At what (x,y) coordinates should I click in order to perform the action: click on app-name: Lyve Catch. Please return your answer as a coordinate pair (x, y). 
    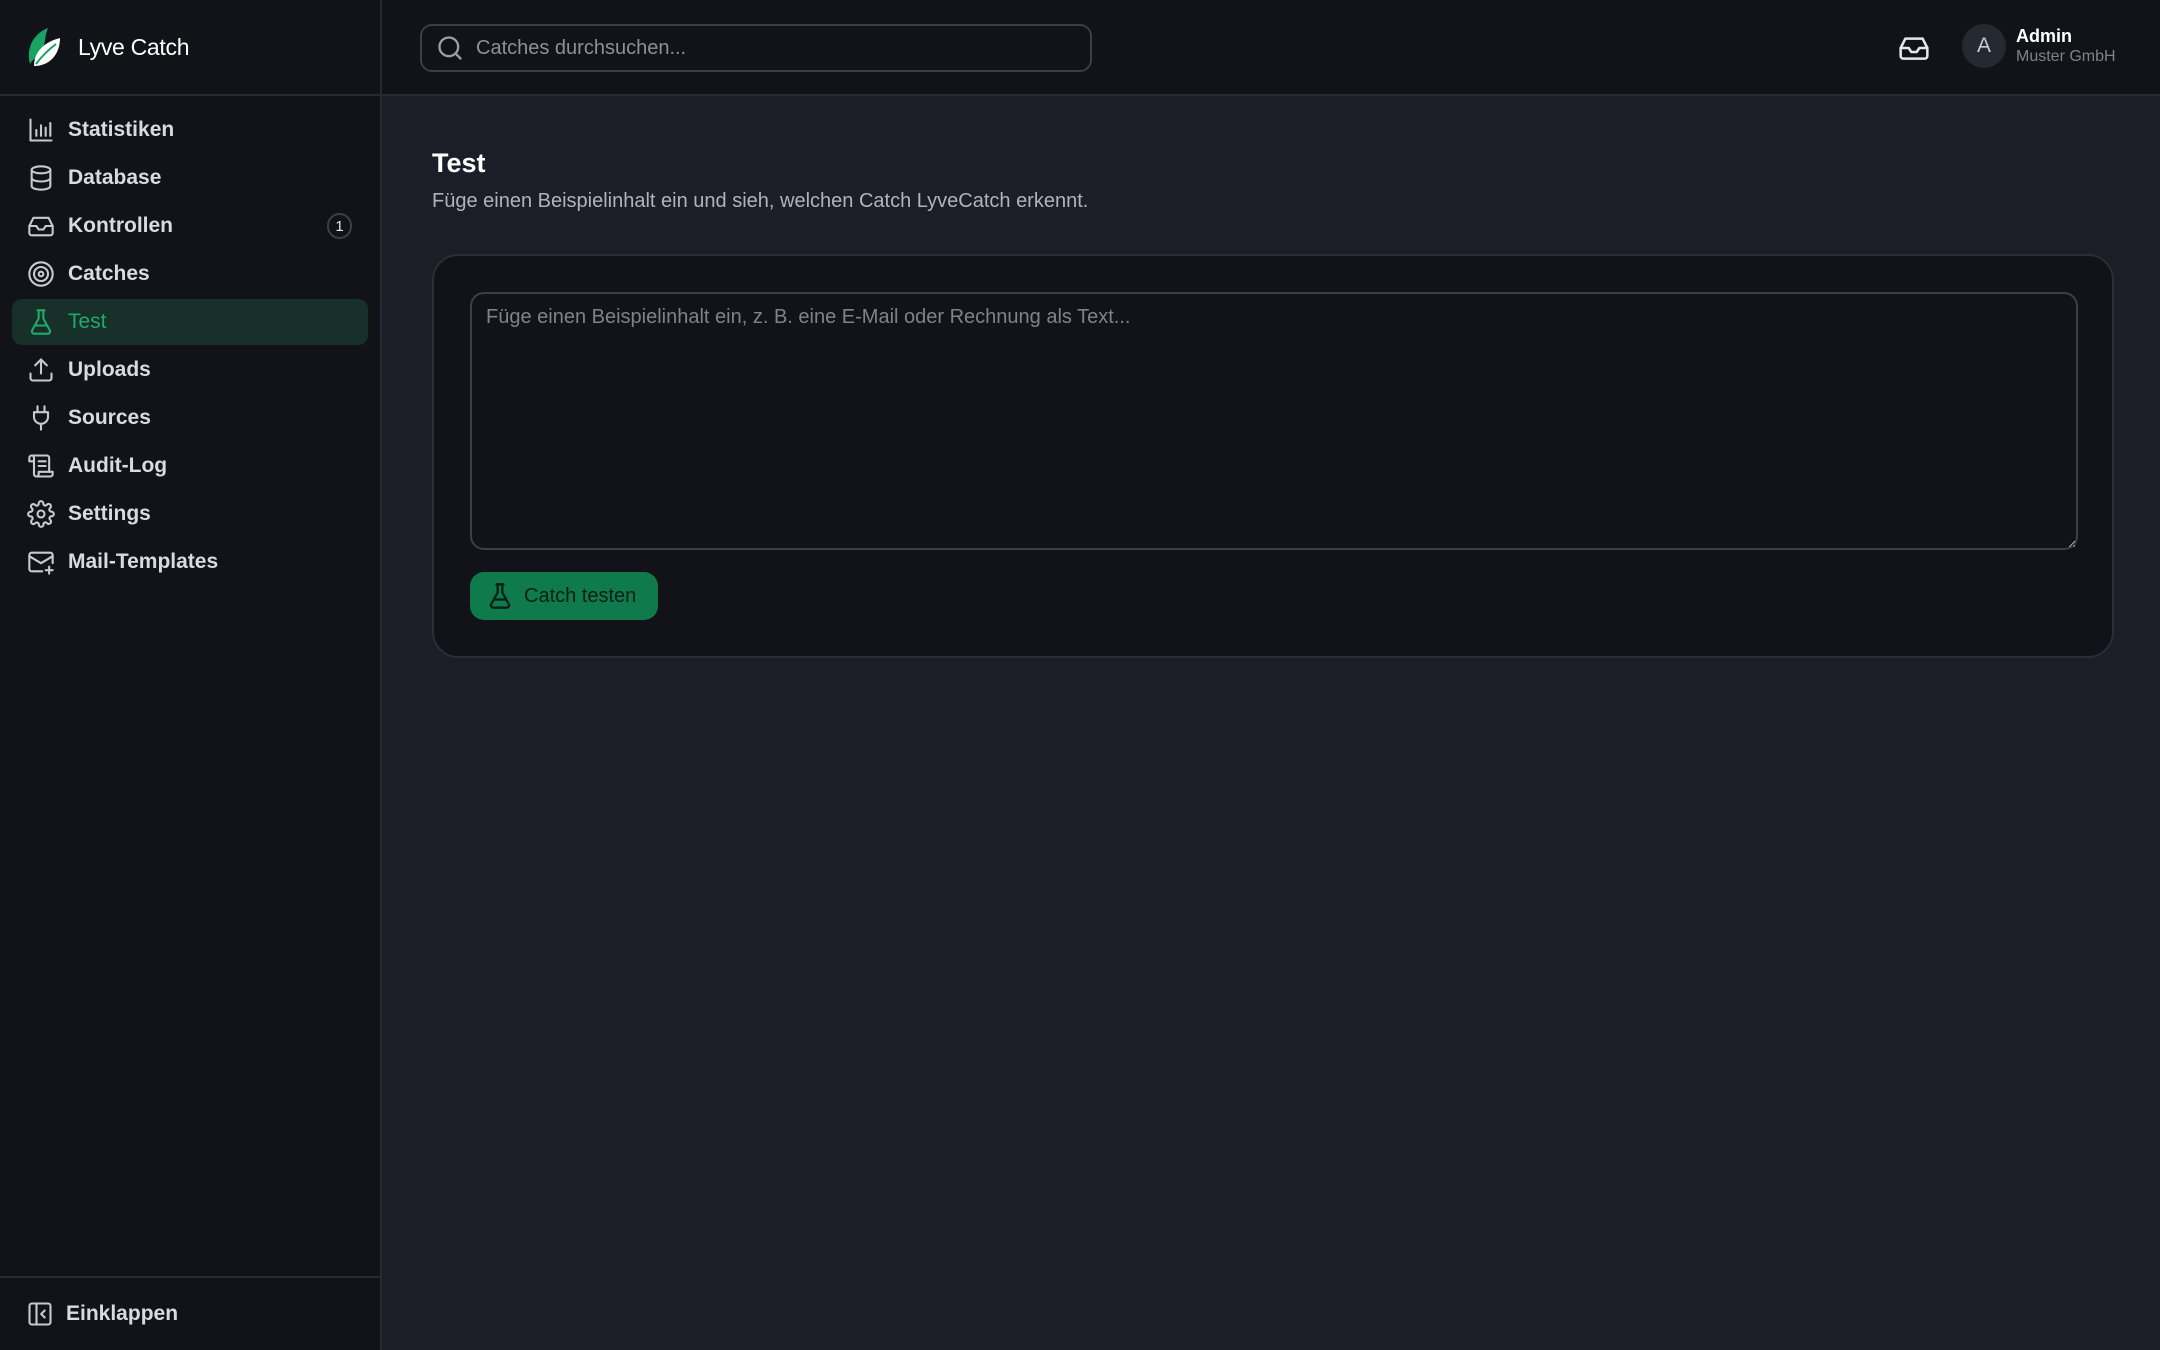
    Looking at the image, I should click on (134, 46).